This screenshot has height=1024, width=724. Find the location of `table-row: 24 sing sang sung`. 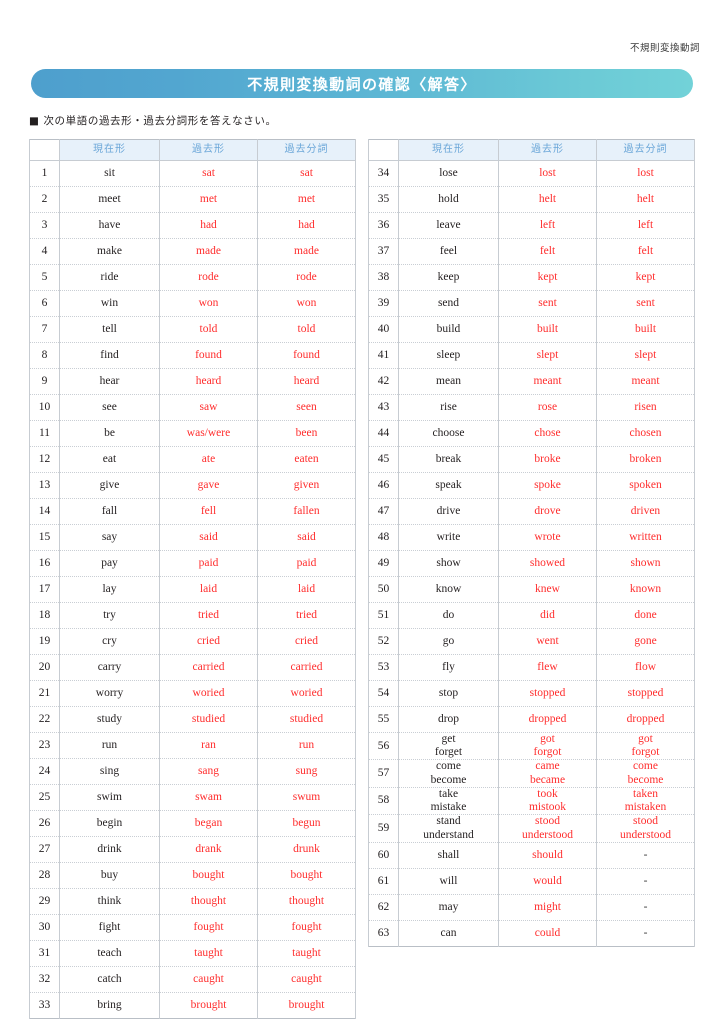

table-row: 24 sing sang sung is located at coordinates (192, 771).